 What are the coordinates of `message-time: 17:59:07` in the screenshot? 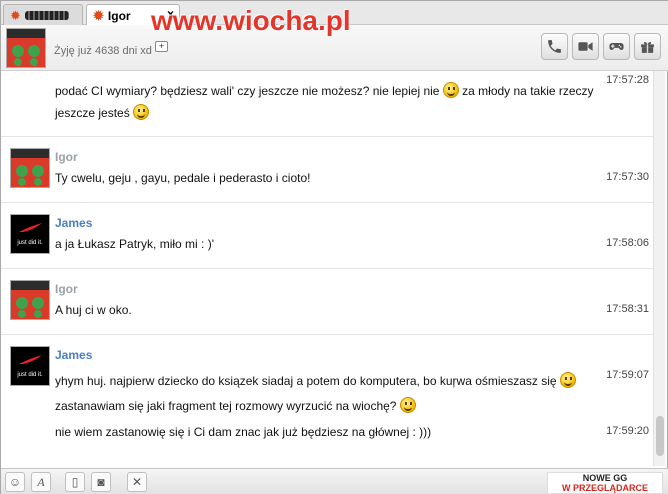 It's located at (627, 375).